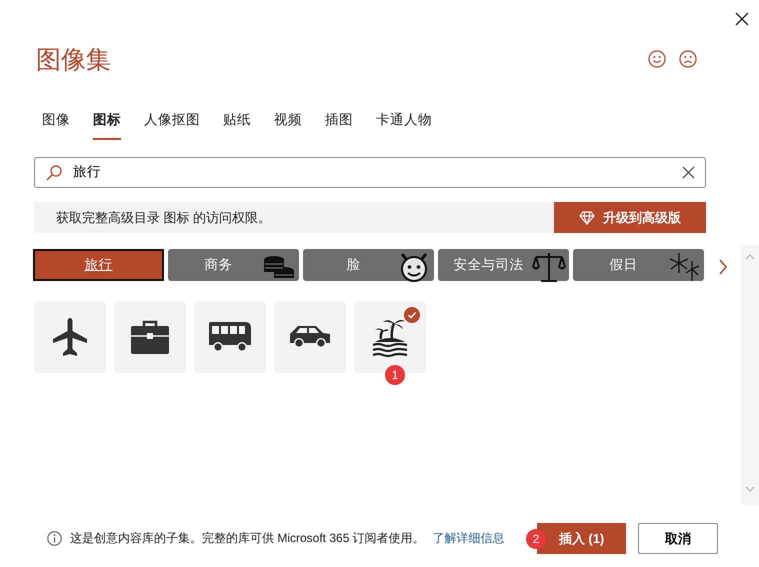 The height and width of the screenshot is (567, 759). I want to click on diamond-icon, so click(587, 217).